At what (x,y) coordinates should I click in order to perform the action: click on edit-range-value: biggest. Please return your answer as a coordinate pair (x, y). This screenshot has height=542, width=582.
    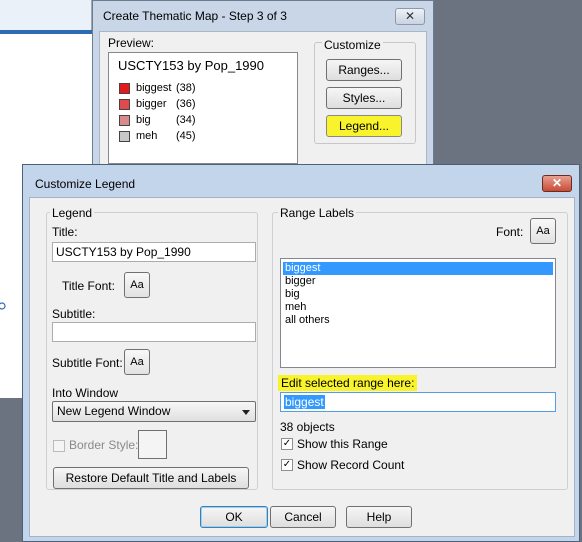
    Looking at the image, I should click on (304, 402).